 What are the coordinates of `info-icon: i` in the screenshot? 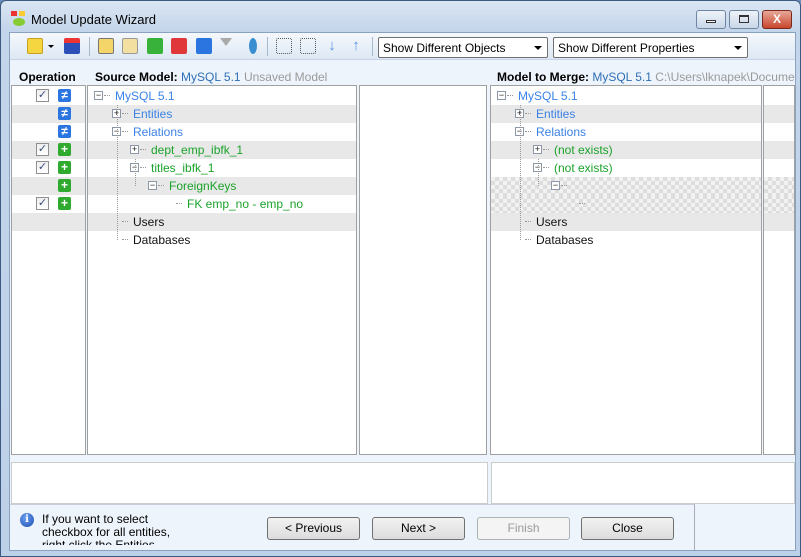 It's located at (27, 520).